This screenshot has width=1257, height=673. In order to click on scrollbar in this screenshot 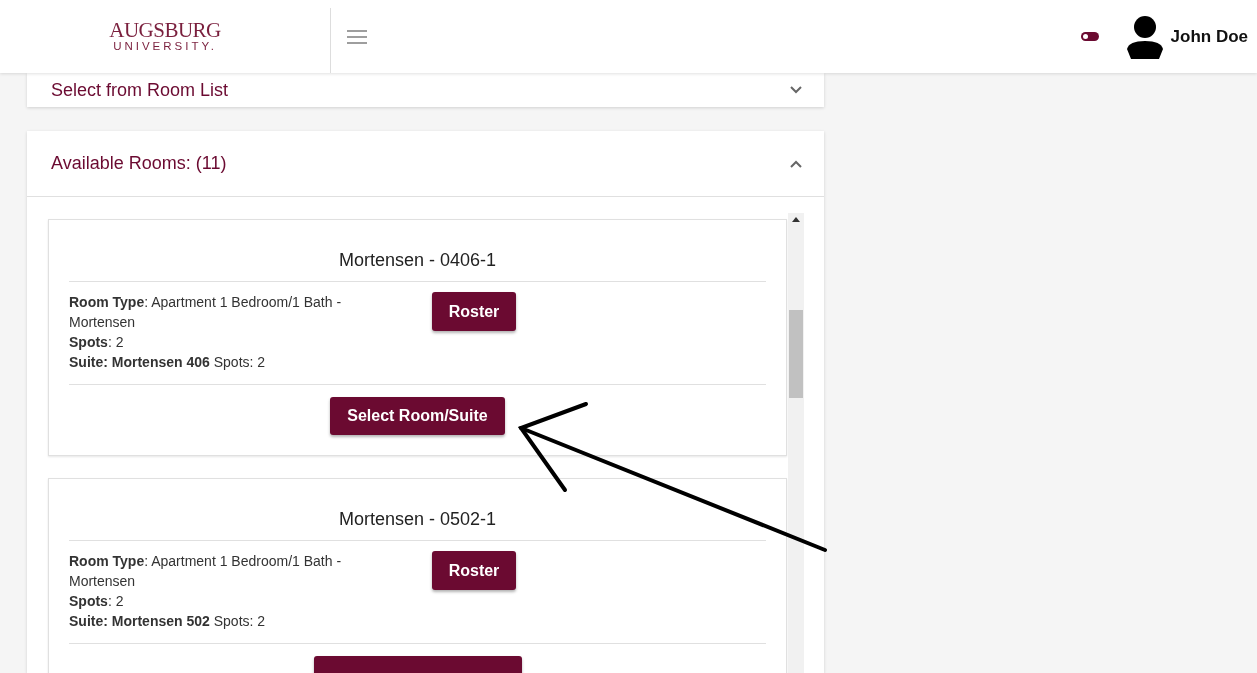, I will do `click(796, 443)`.